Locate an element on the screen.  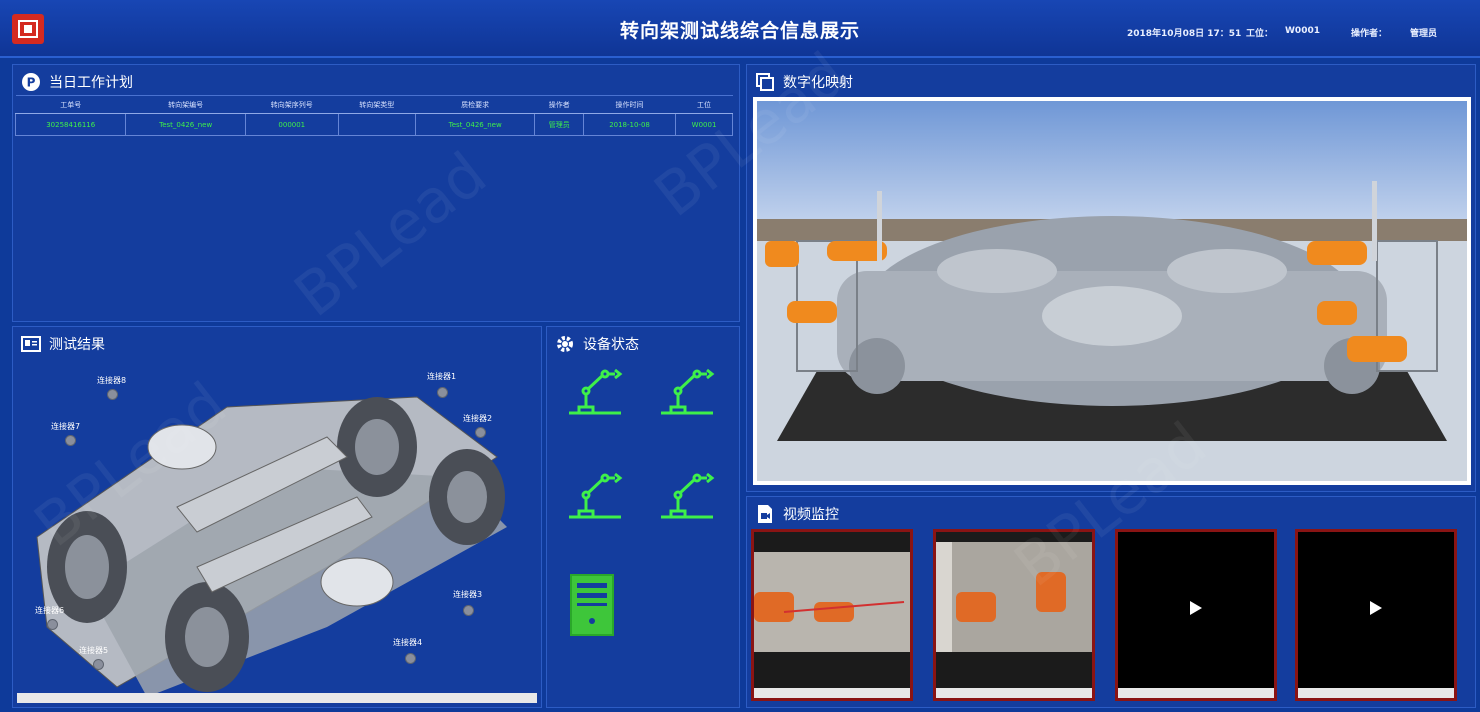
video-monitor-header: 视频监控 is located at coordinates (797, 514).